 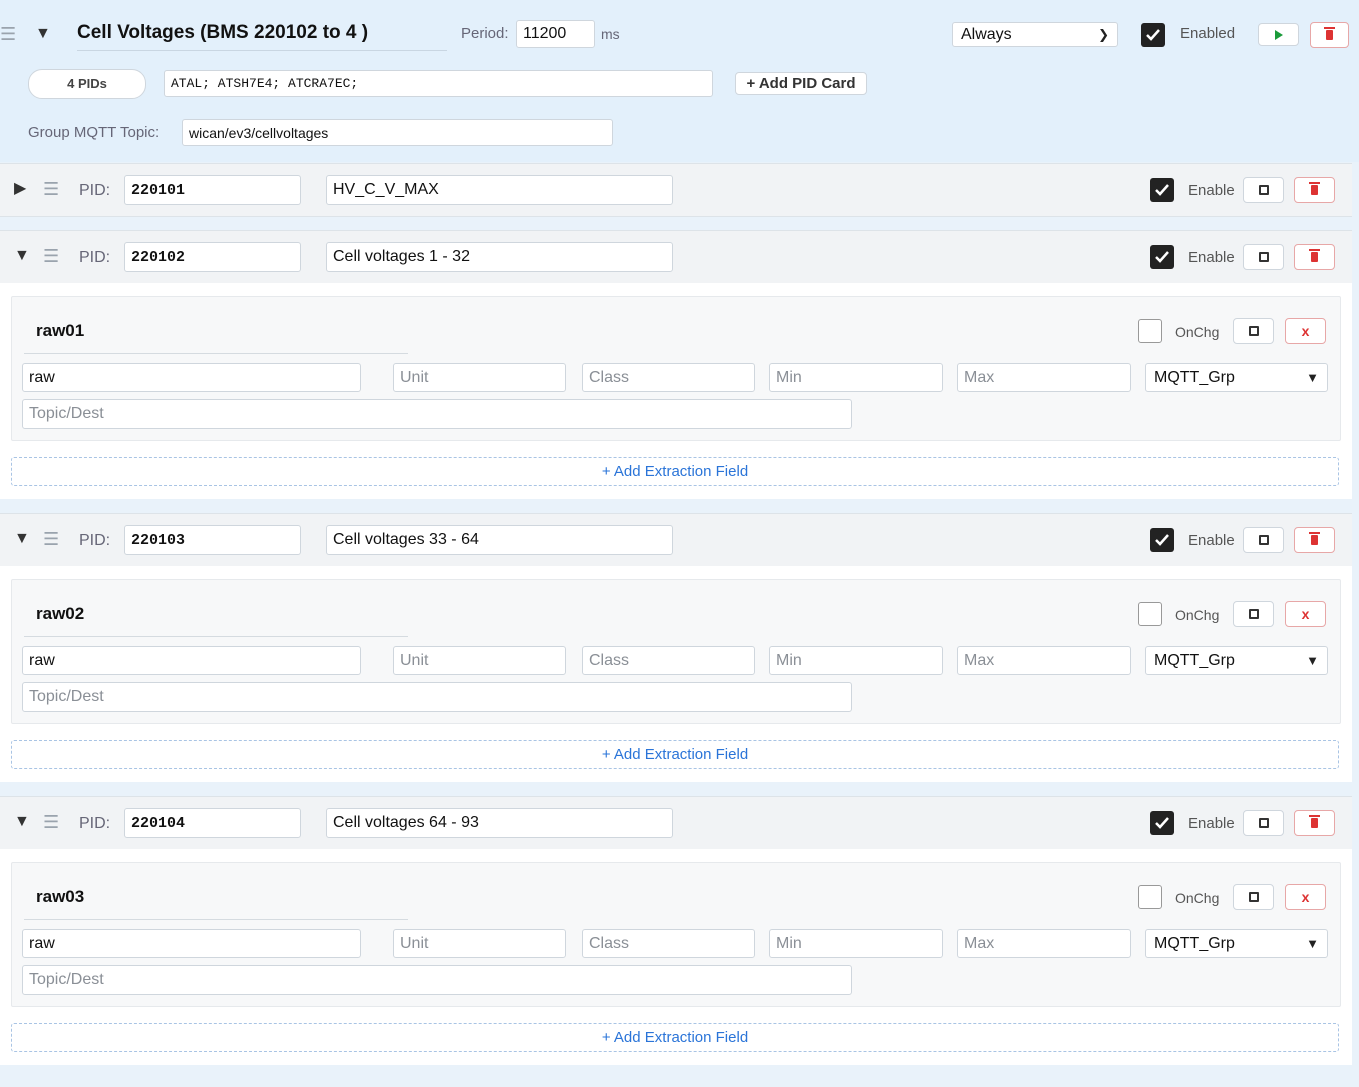 I want to click on expand-caret-icon: ▶, so click(x=20, y=189).